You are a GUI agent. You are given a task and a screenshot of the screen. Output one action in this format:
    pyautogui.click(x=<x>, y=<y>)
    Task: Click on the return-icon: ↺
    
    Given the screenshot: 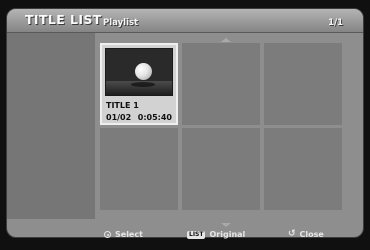 What is the action you would take?
    pyautogui.click(x=292, y=234)
    